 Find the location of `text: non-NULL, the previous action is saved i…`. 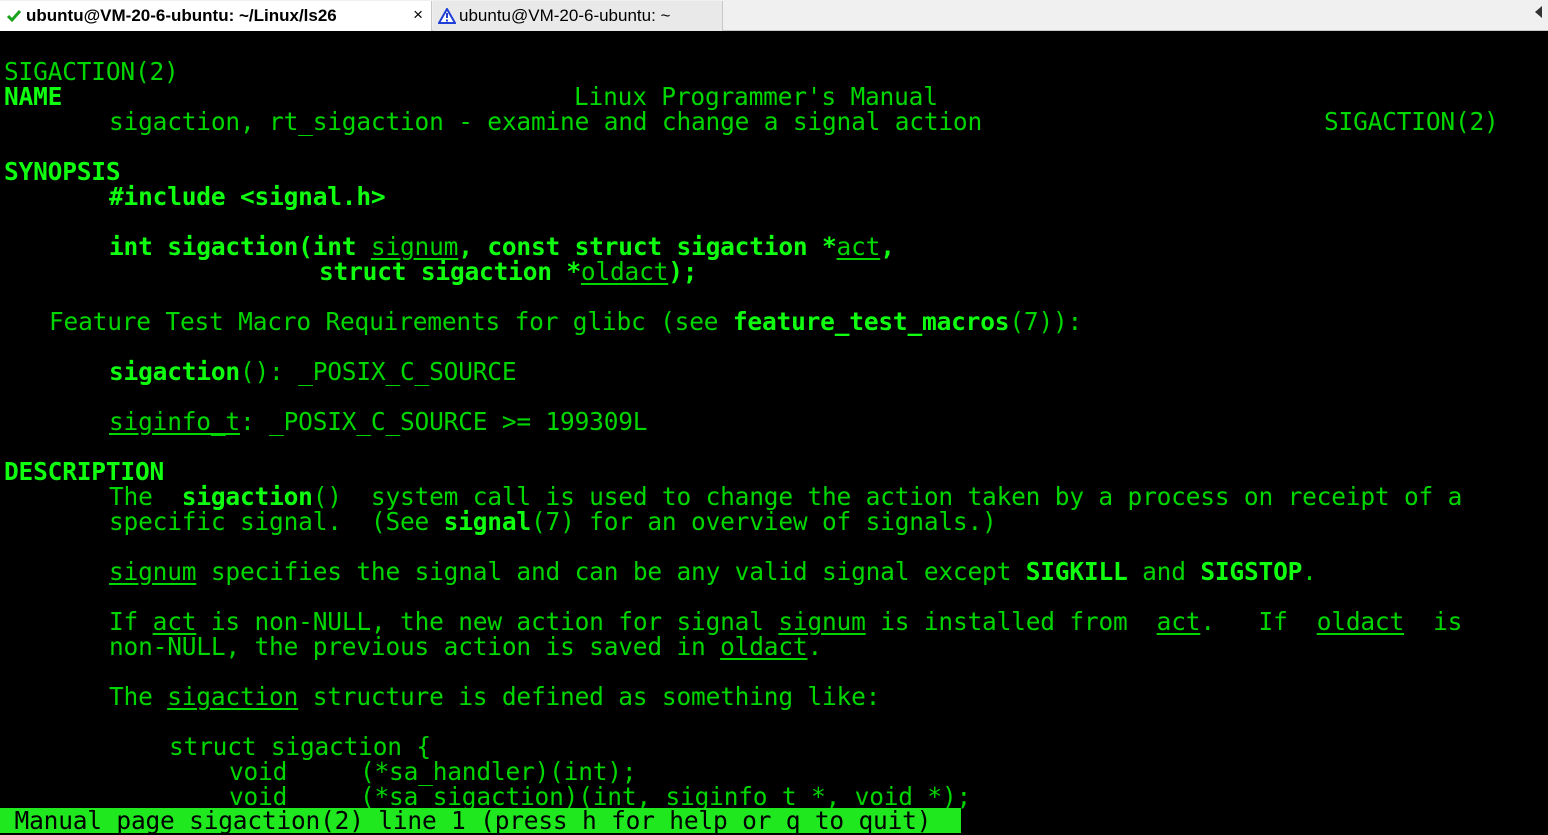

text: non-NULL, the previous action is saved i… is located at coordinates (415, 646).